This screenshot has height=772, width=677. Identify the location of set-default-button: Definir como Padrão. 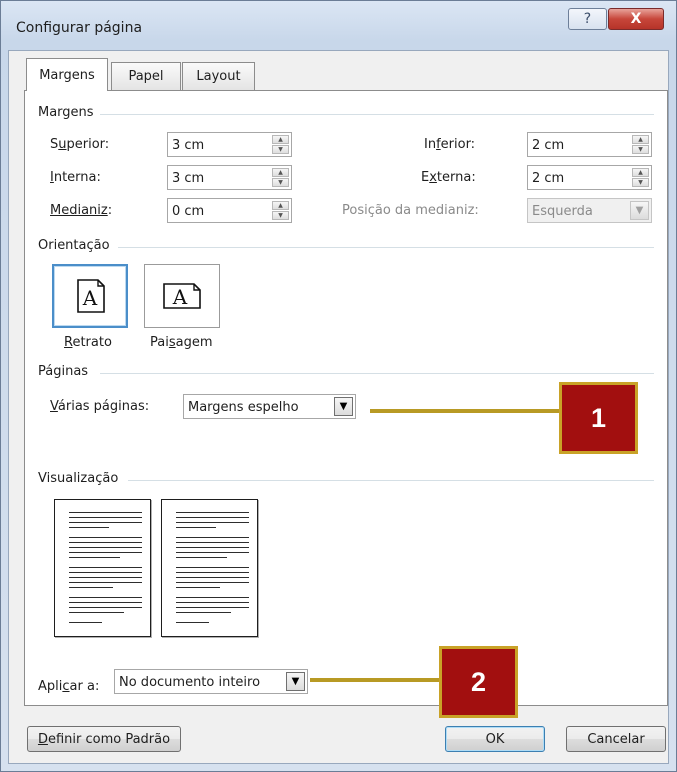
(104, 739).